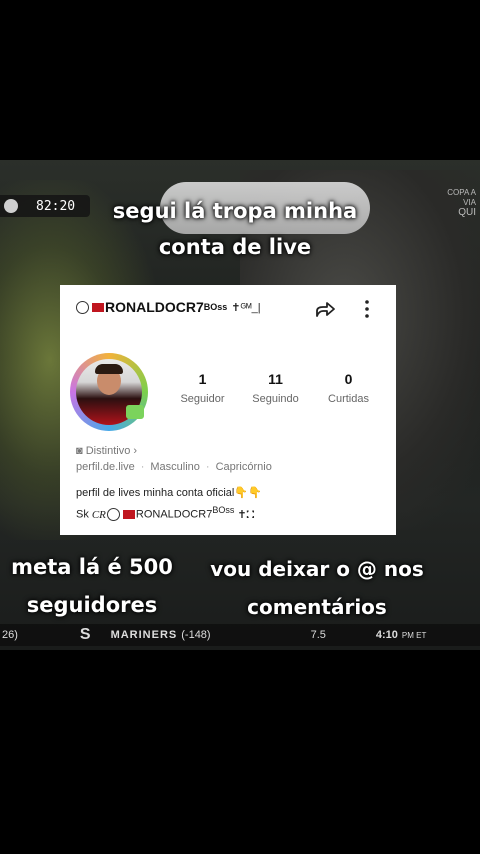  What do you see at coordinates (11, 206) in the screenshot?
I see `broadcast-logo-icon` at bounding box center [11, 206].